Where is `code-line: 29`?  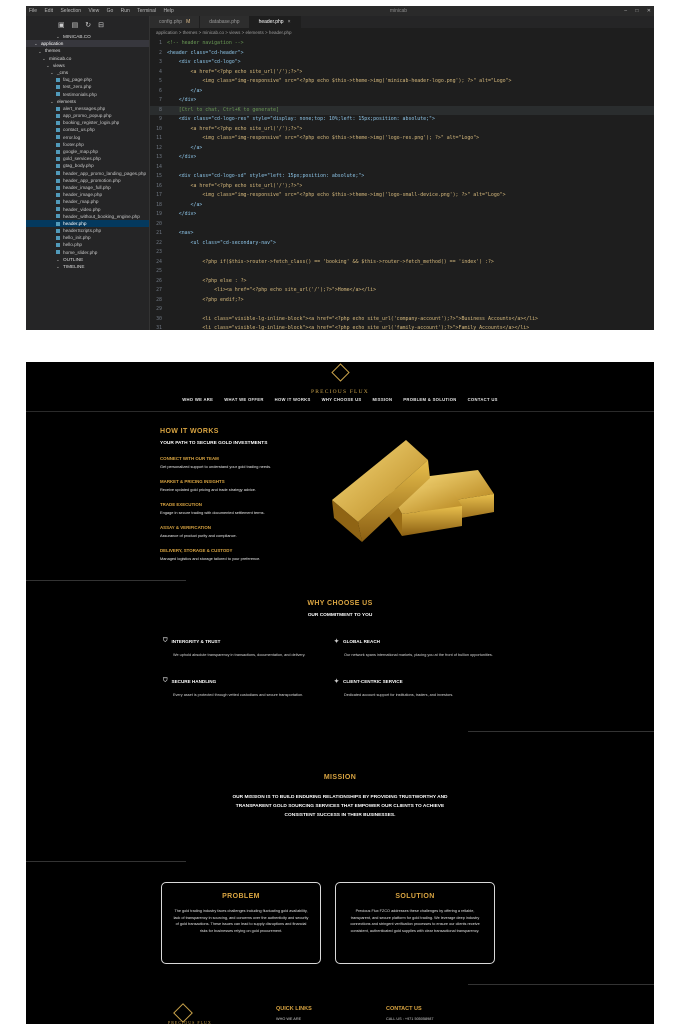
code-line: 29 is located at coordinates (402, 310).